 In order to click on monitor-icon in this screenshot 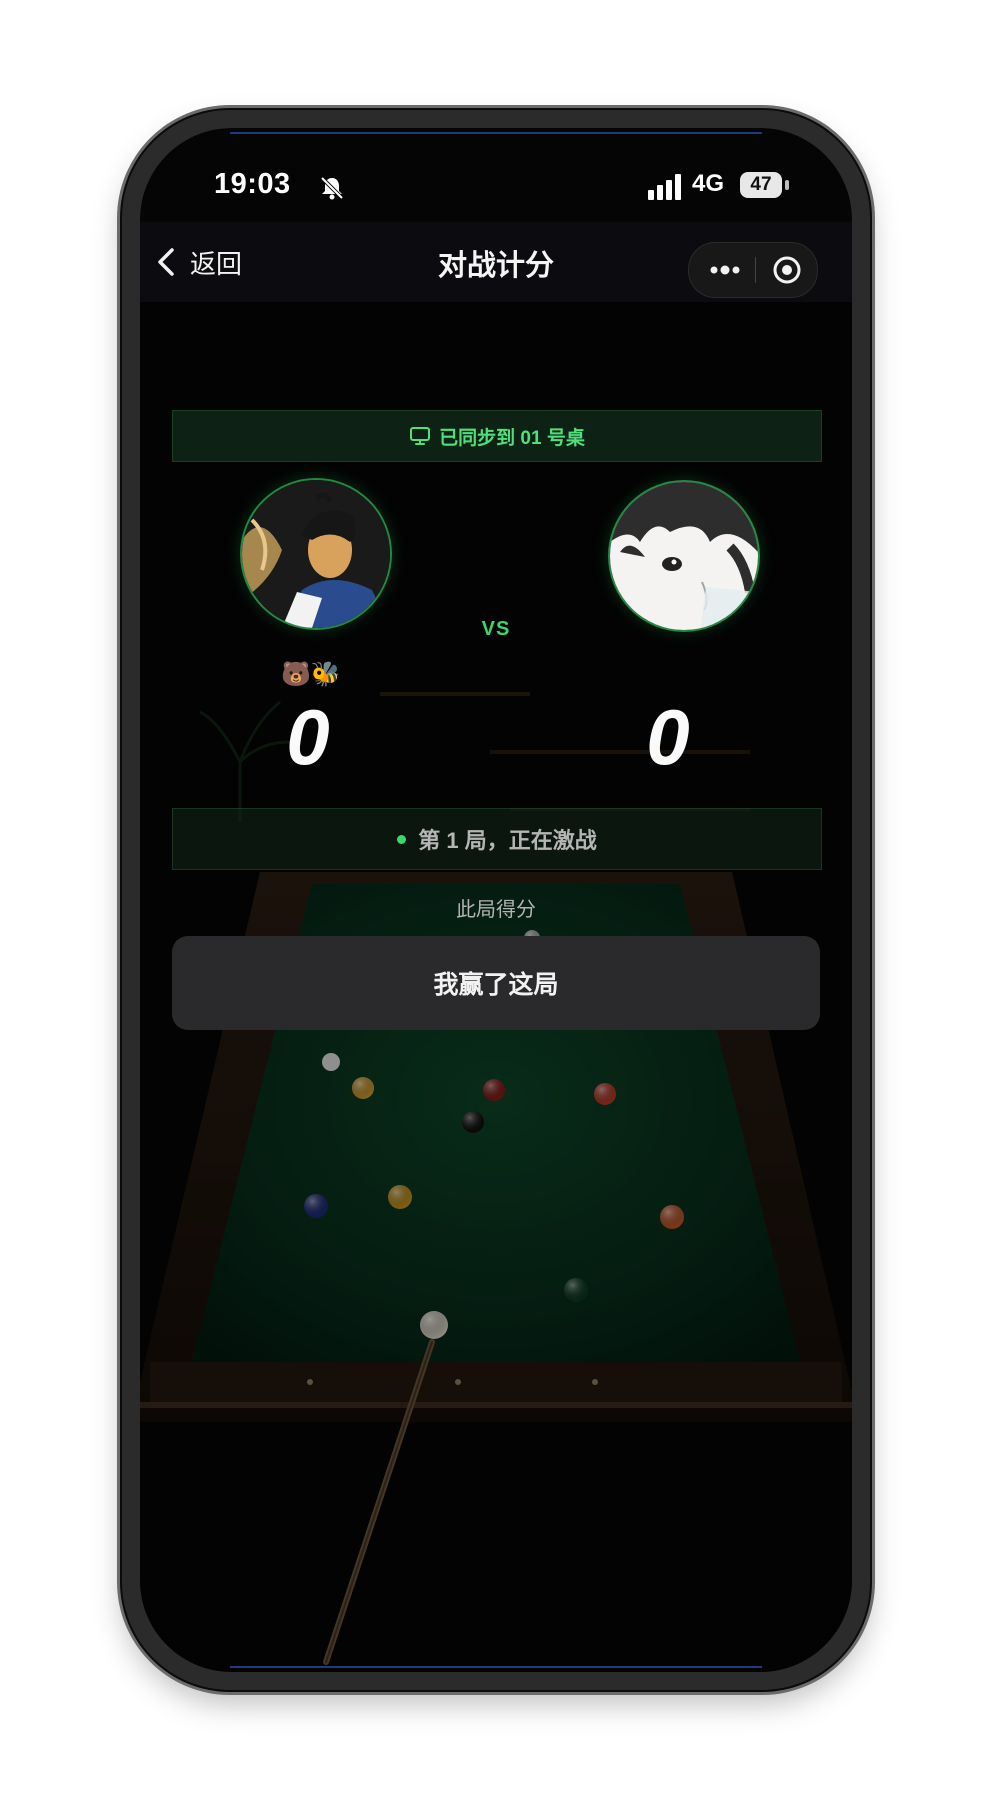, I will do `click(420, 436)`.